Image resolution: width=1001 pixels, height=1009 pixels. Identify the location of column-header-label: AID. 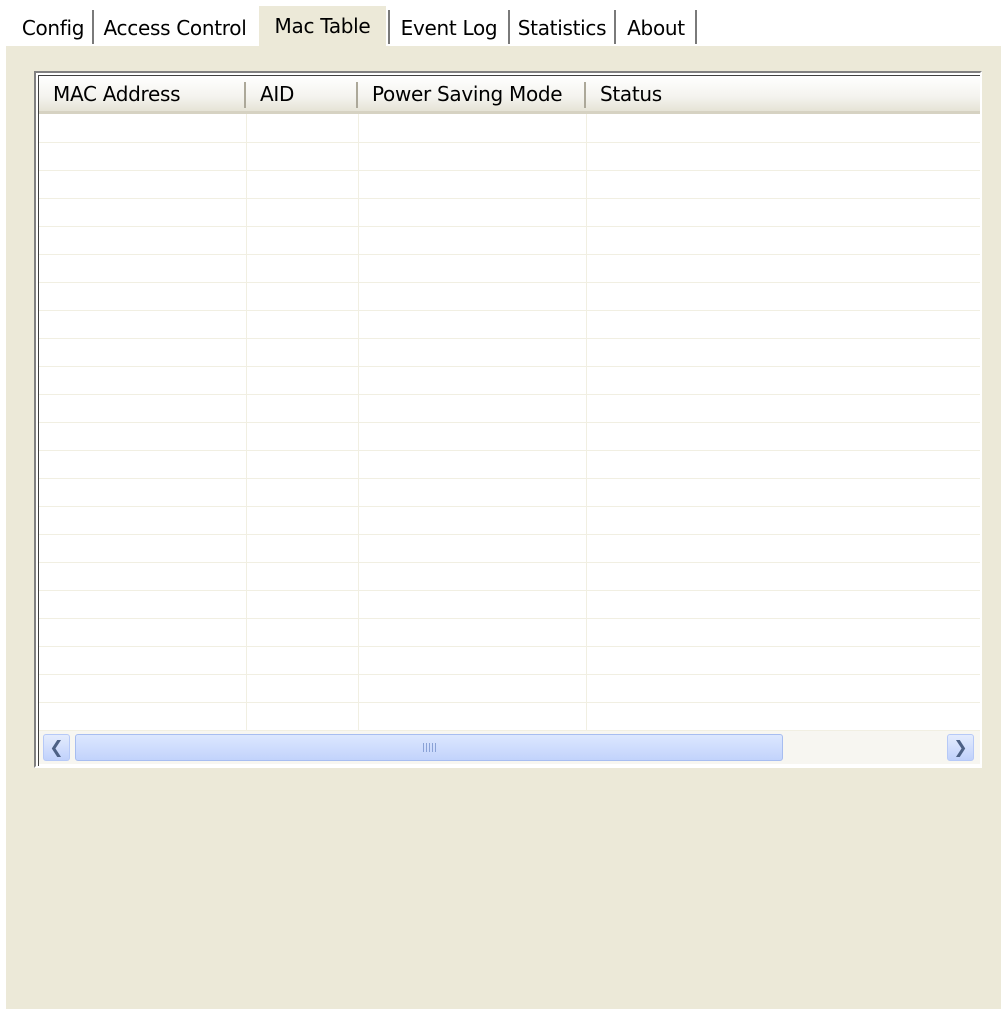
(277, 93).